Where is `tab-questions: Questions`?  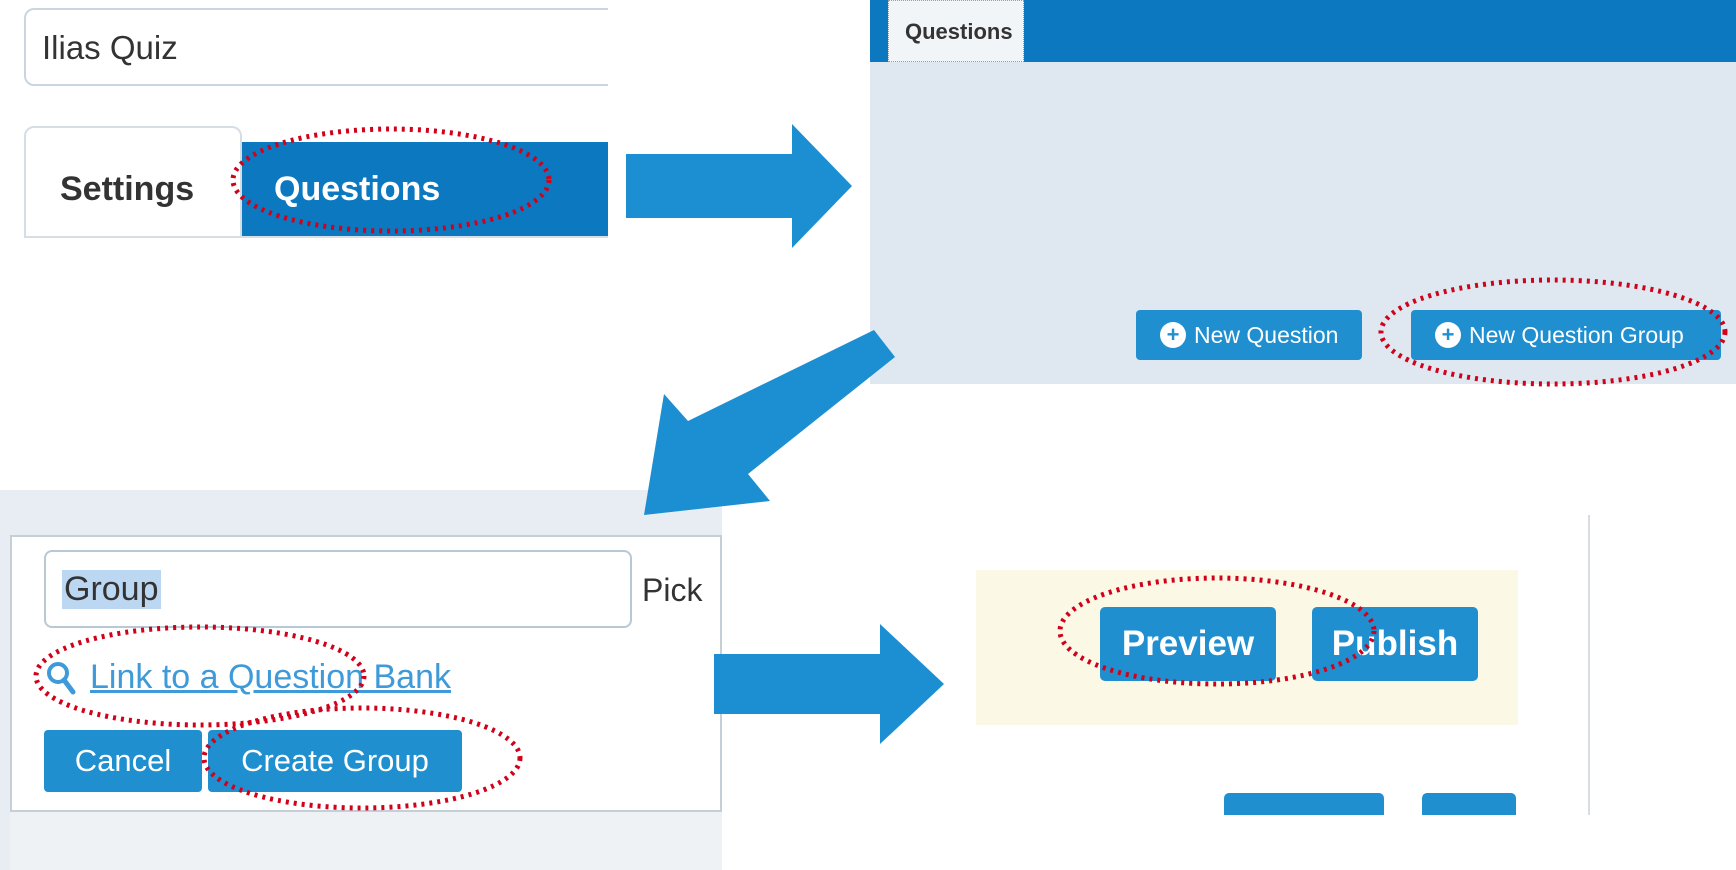
tab-questions: Questions is located at coordinates (425, 189).